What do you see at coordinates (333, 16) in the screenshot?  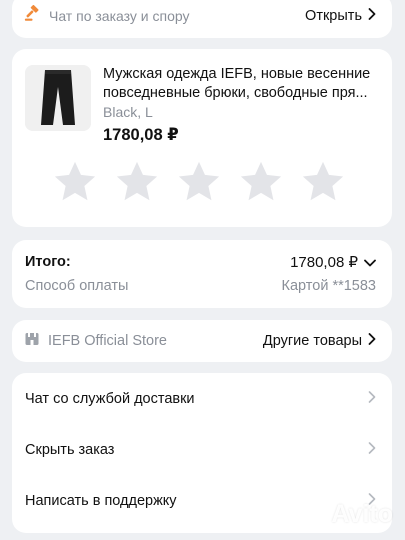 I see `open-chat-label: Открыть` at bounding box center [333, 16].